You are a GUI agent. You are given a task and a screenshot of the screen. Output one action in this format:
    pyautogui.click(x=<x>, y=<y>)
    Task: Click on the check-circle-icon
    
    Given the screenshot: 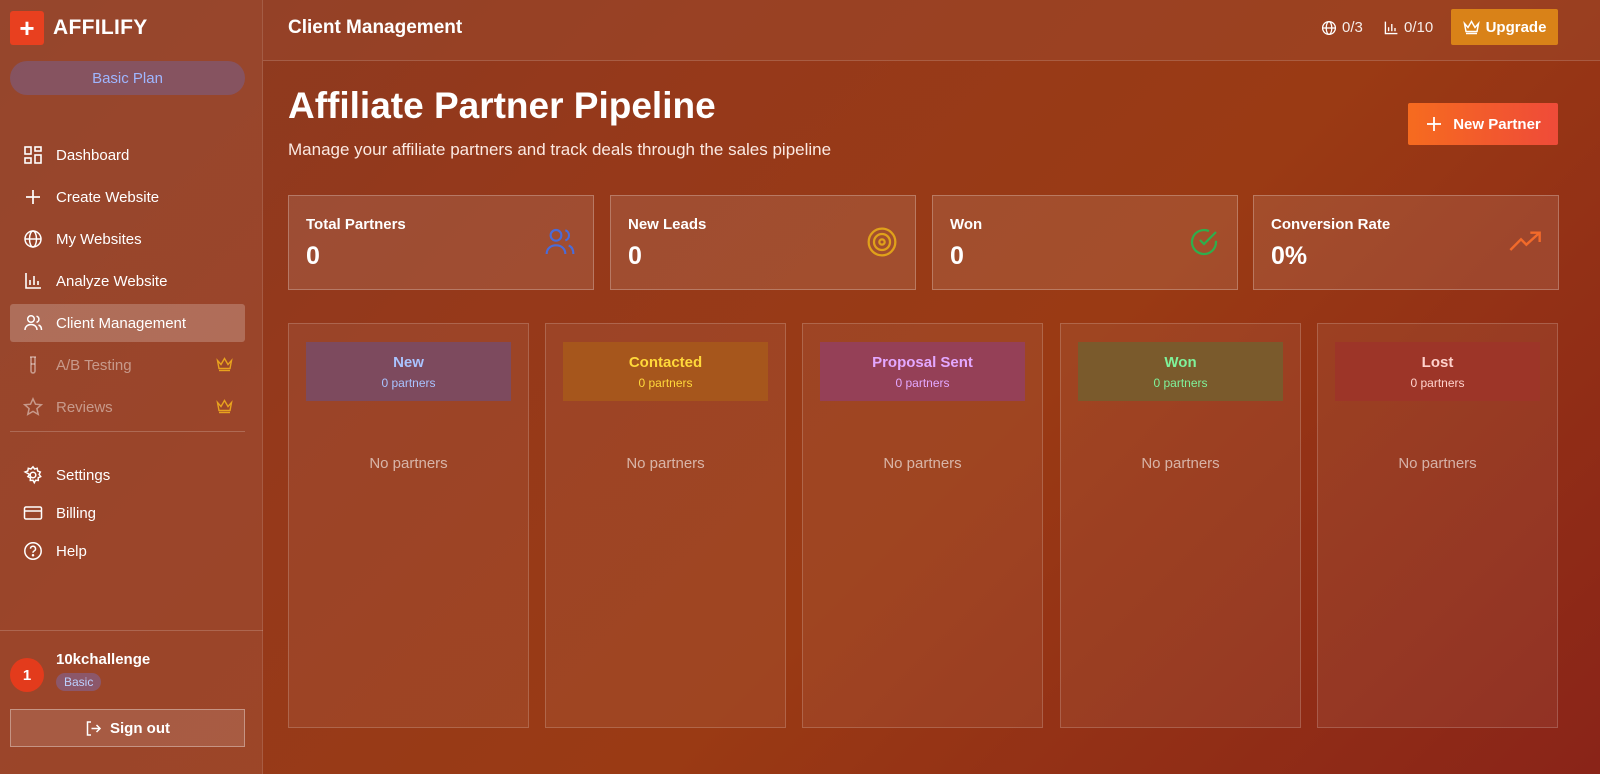 What is the action you would take?
    pyautogui.click(x=1204, y=244)
    